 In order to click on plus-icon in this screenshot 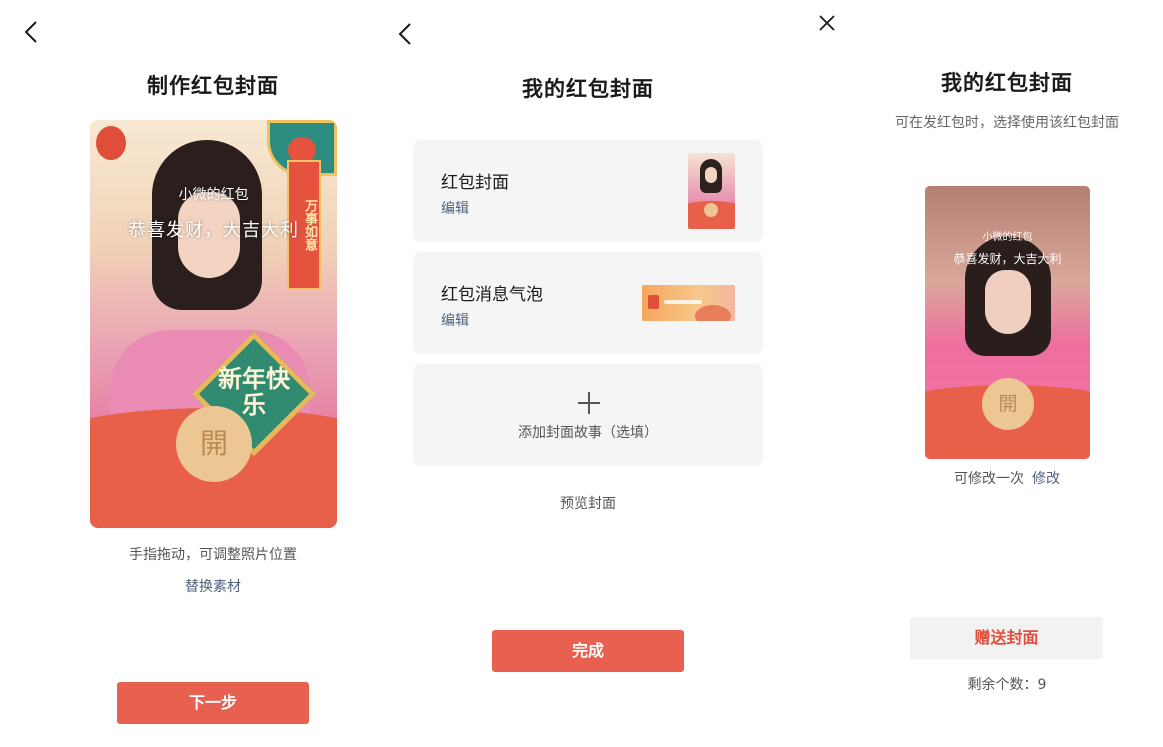, I will do `click(589, 403)`.